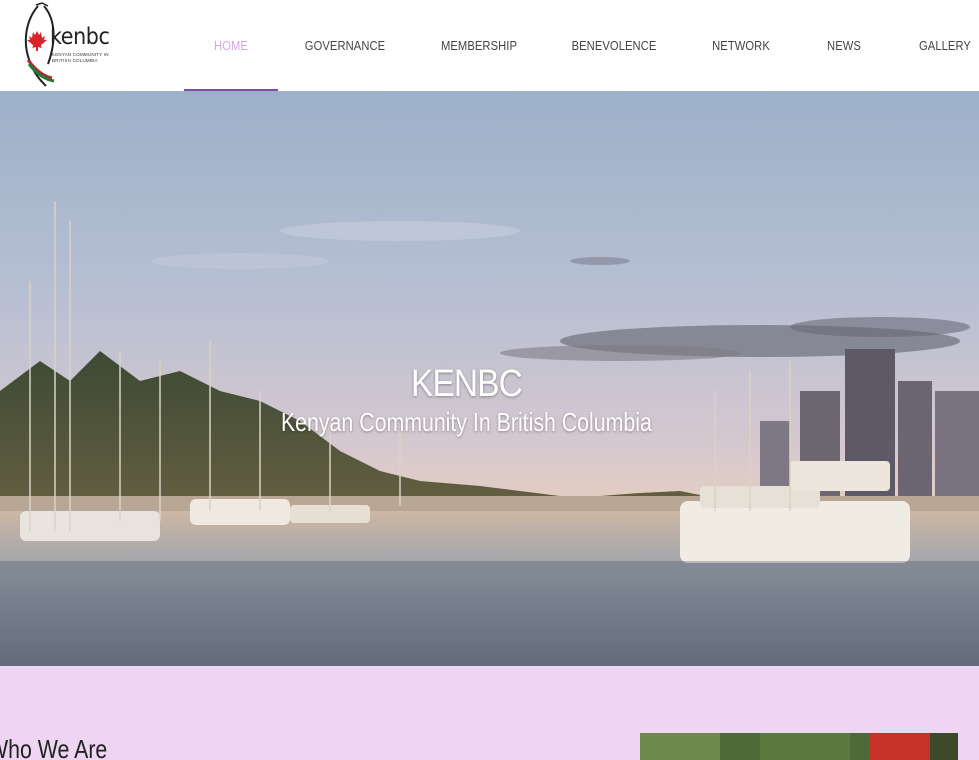 This screenshot has height=760, width=979. I want to click on nav-news: NEWS, so click(843, 45).